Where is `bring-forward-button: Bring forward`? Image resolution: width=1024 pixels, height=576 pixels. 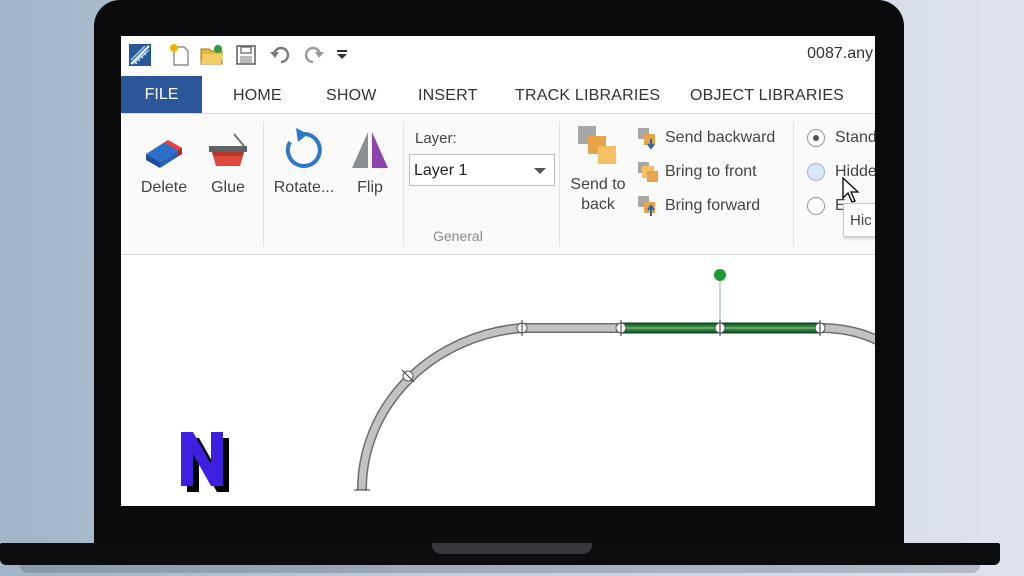
bring-forward-button: Bring forward is located at coordinates (698, 206).